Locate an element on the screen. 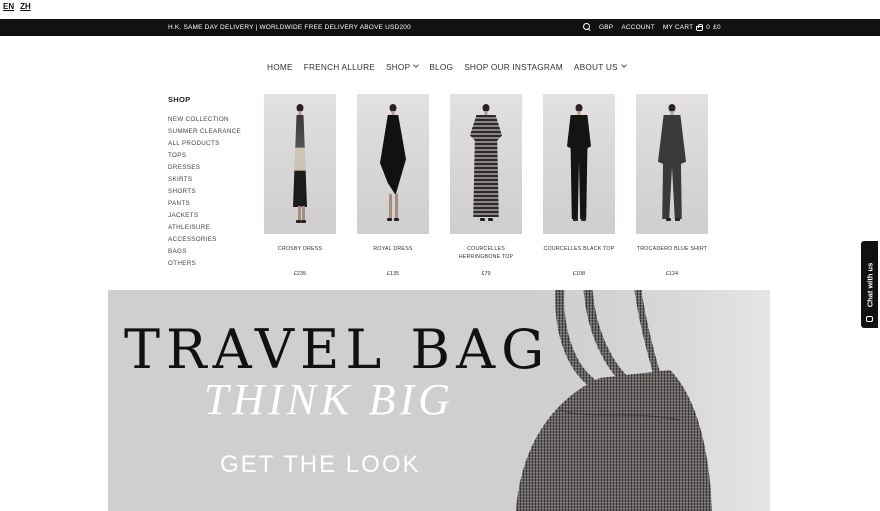 The height and width of the screenshot is (511, 880). language-switcher: EN ZH is located at coordinates (17, 6).